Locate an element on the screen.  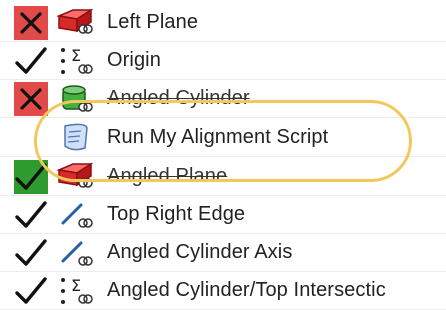
tree-item-label: Left Plane is located at coordinates (153, 22).